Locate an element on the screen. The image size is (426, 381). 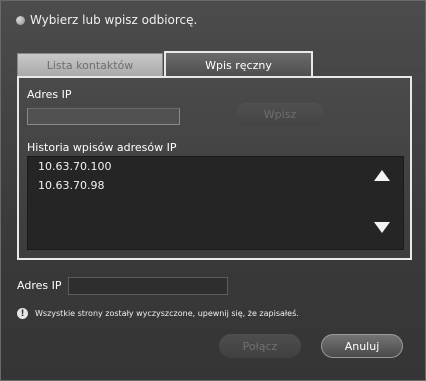
cancel-button: Anuluj is located at coordinates (362, 346).